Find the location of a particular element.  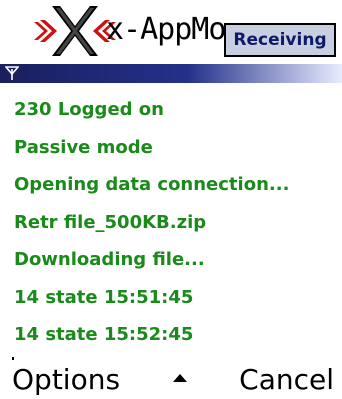

log-line: 14 state 15:51:45 is located at coordinates (104, 297).